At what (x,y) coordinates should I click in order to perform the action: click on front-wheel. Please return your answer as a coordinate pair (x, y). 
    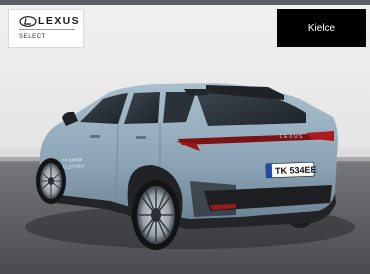
    Looking at the image, I should click on (51, 181).